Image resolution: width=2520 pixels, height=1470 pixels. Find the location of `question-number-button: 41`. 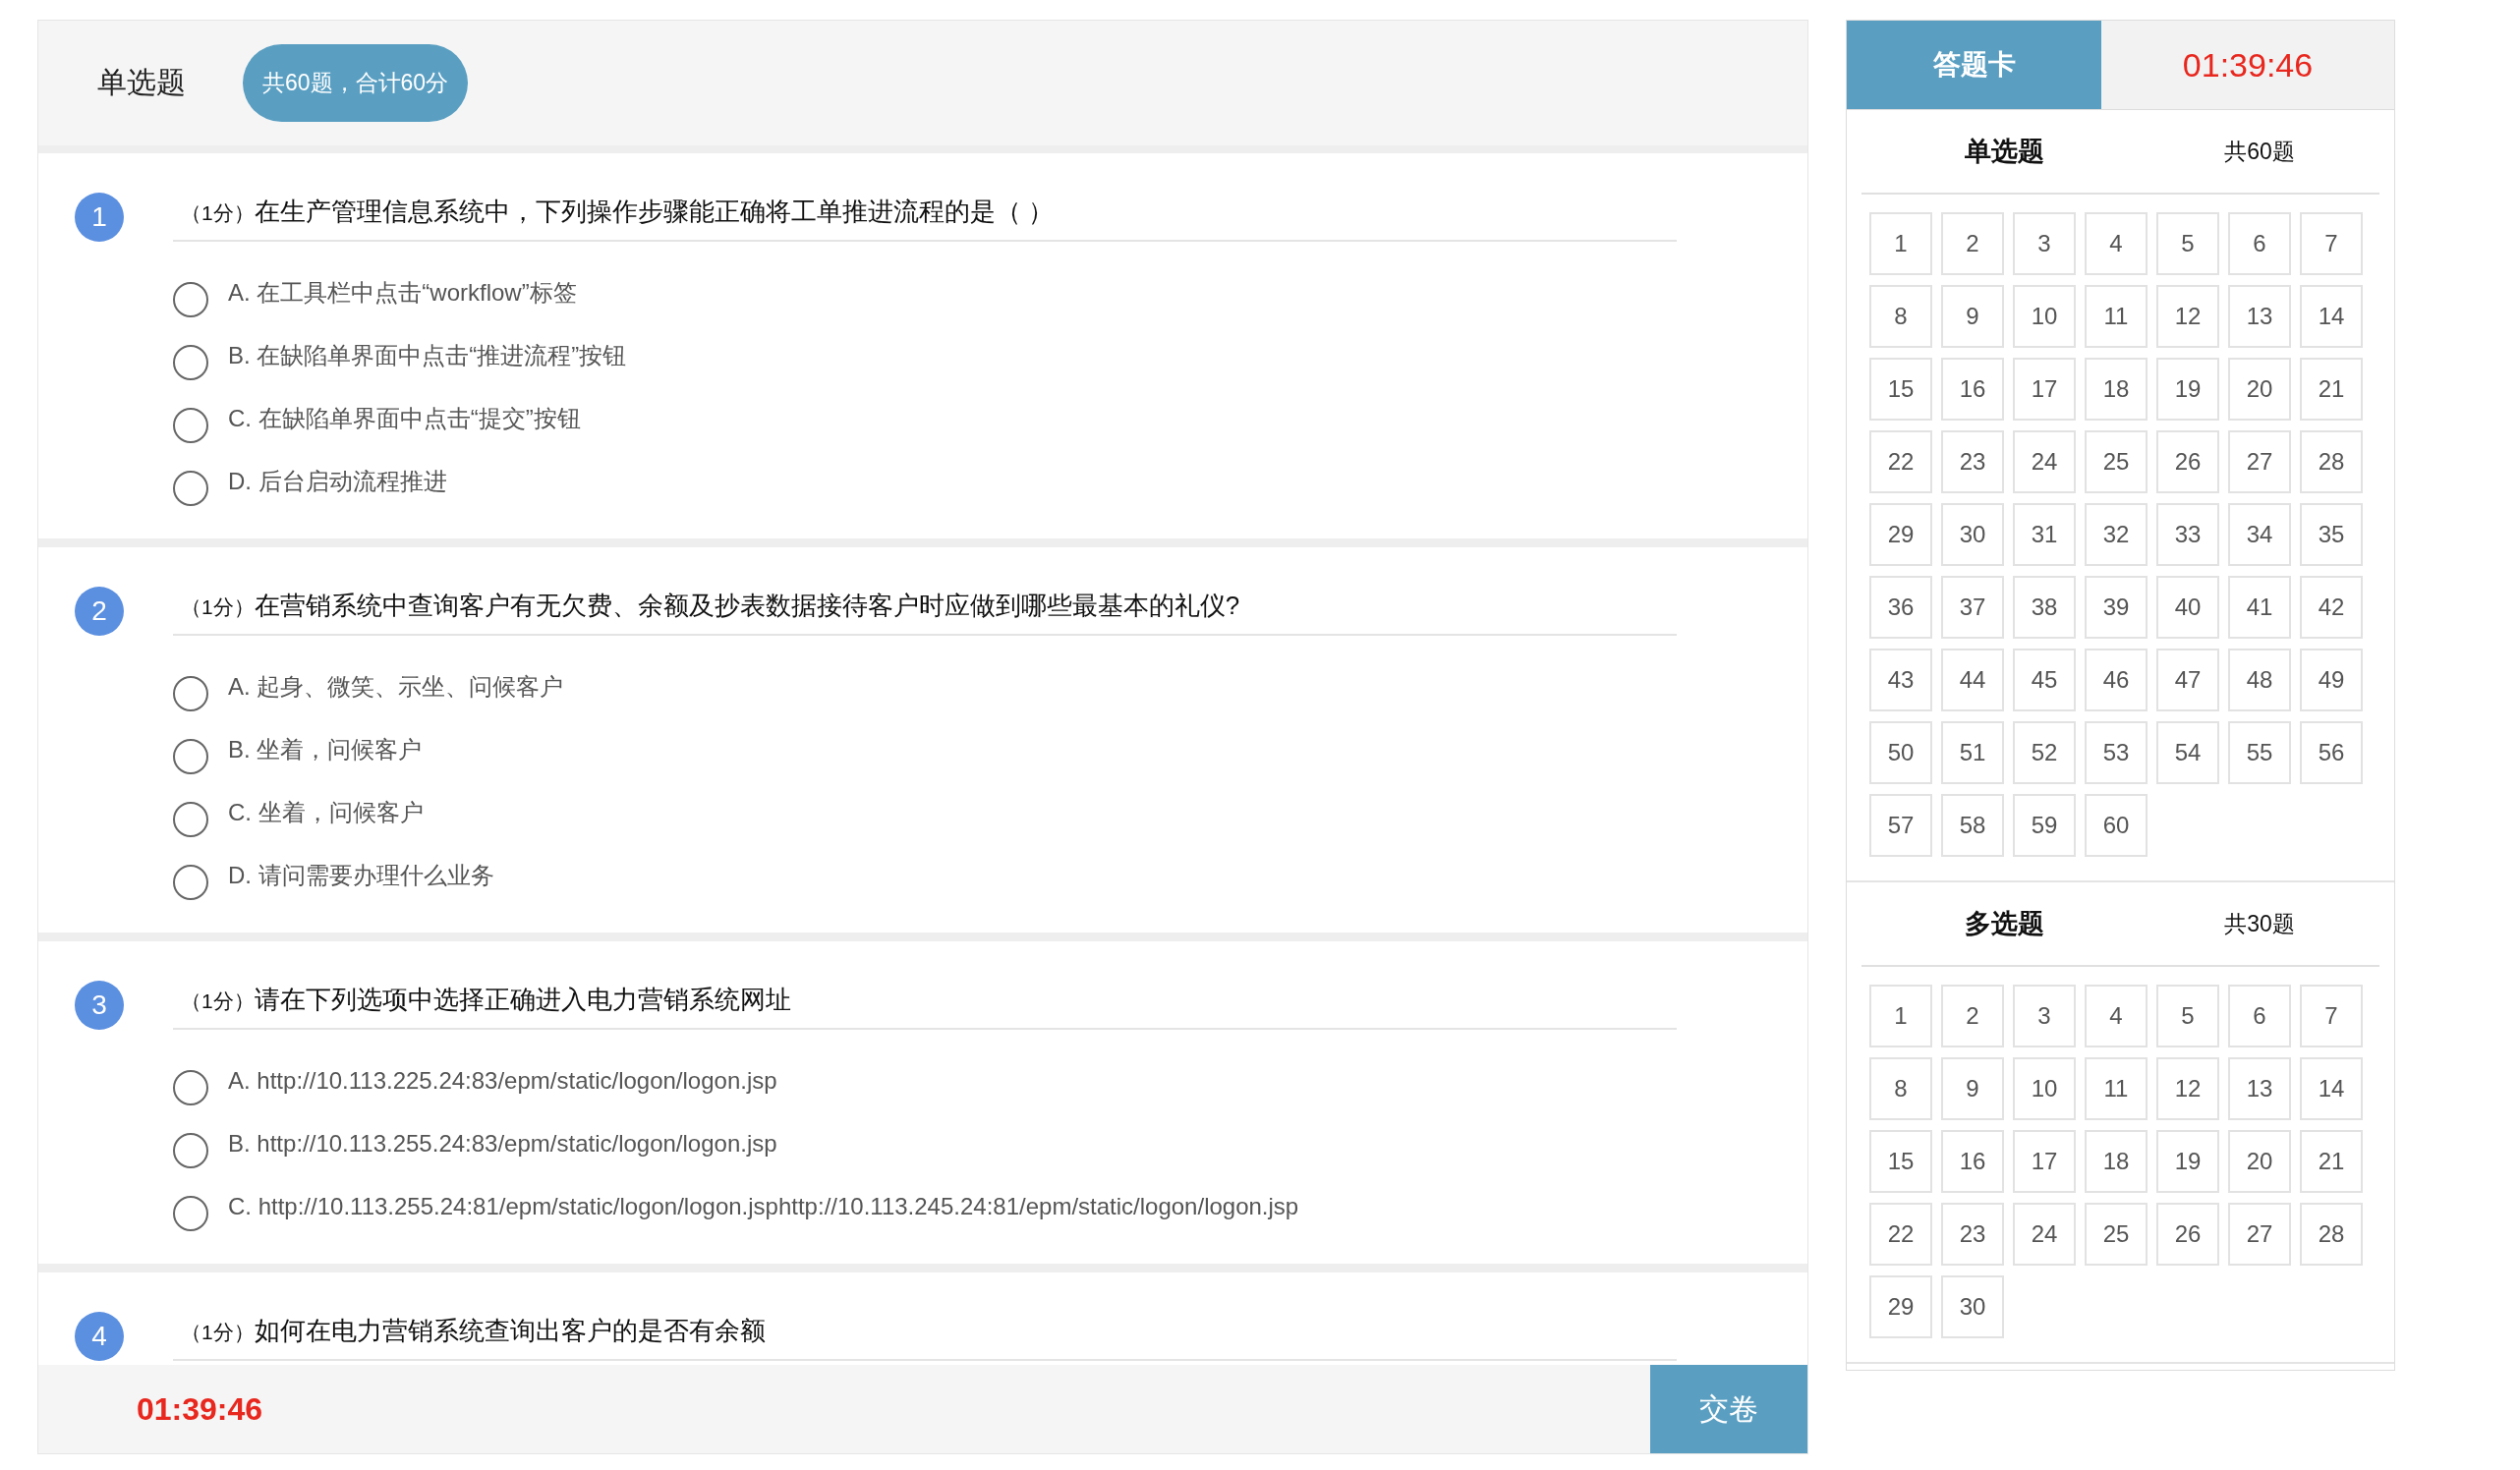

question-number-button: 41 is located at coordinates (2259, 608).